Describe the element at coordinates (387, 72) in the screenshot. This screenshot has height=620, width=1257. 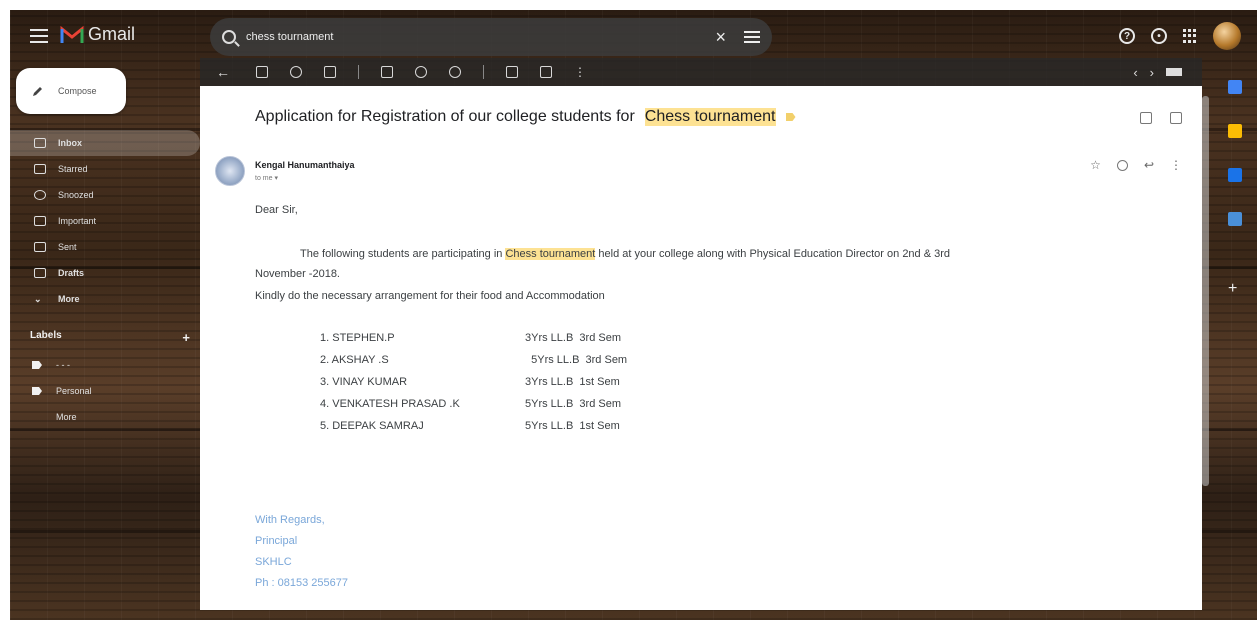
I see `mark-unread-icon` at that location.